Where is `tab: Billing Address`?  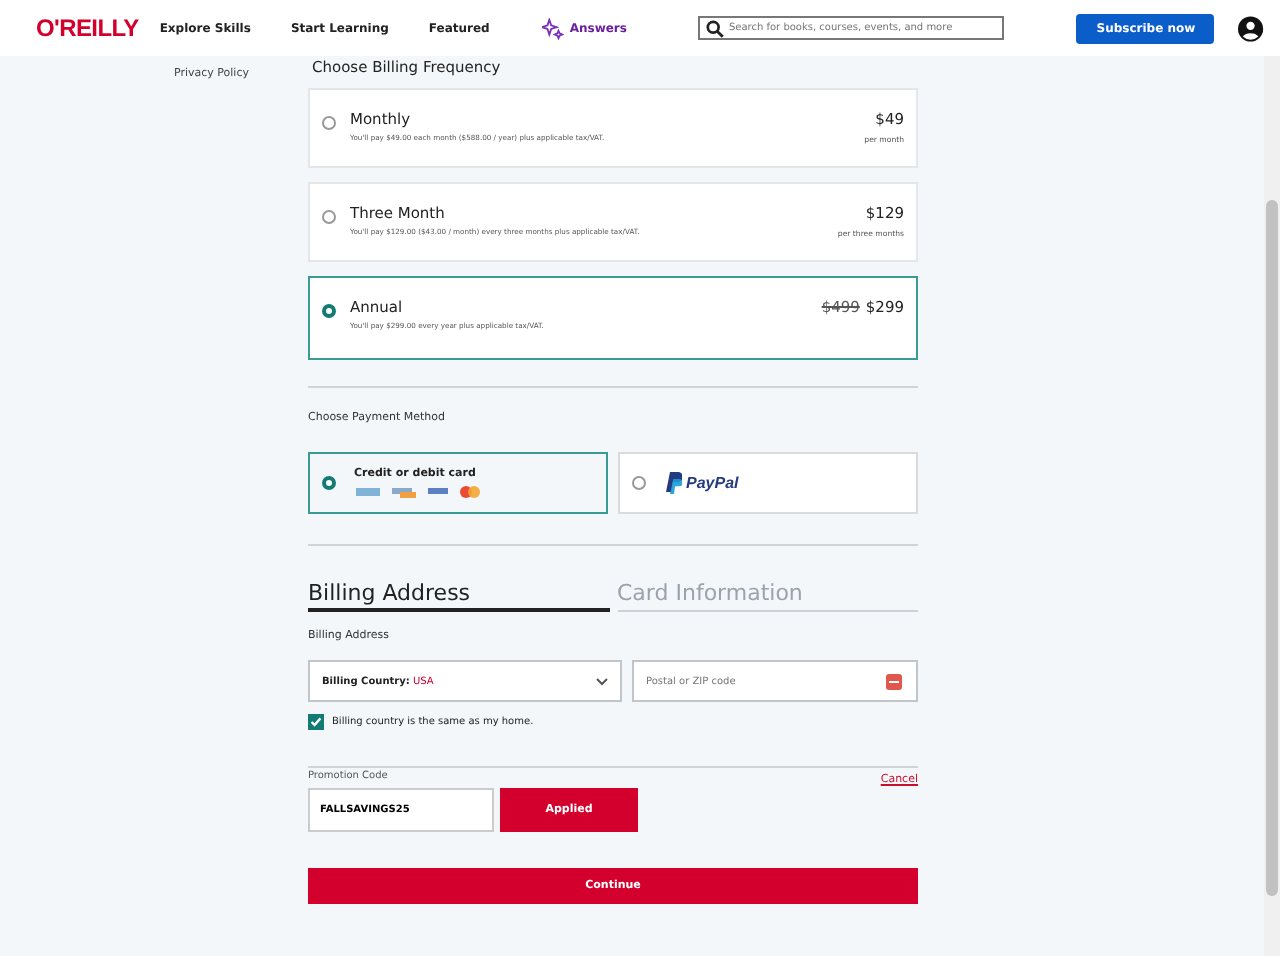
tab: Billing Address is located at coordinates (458, 596).